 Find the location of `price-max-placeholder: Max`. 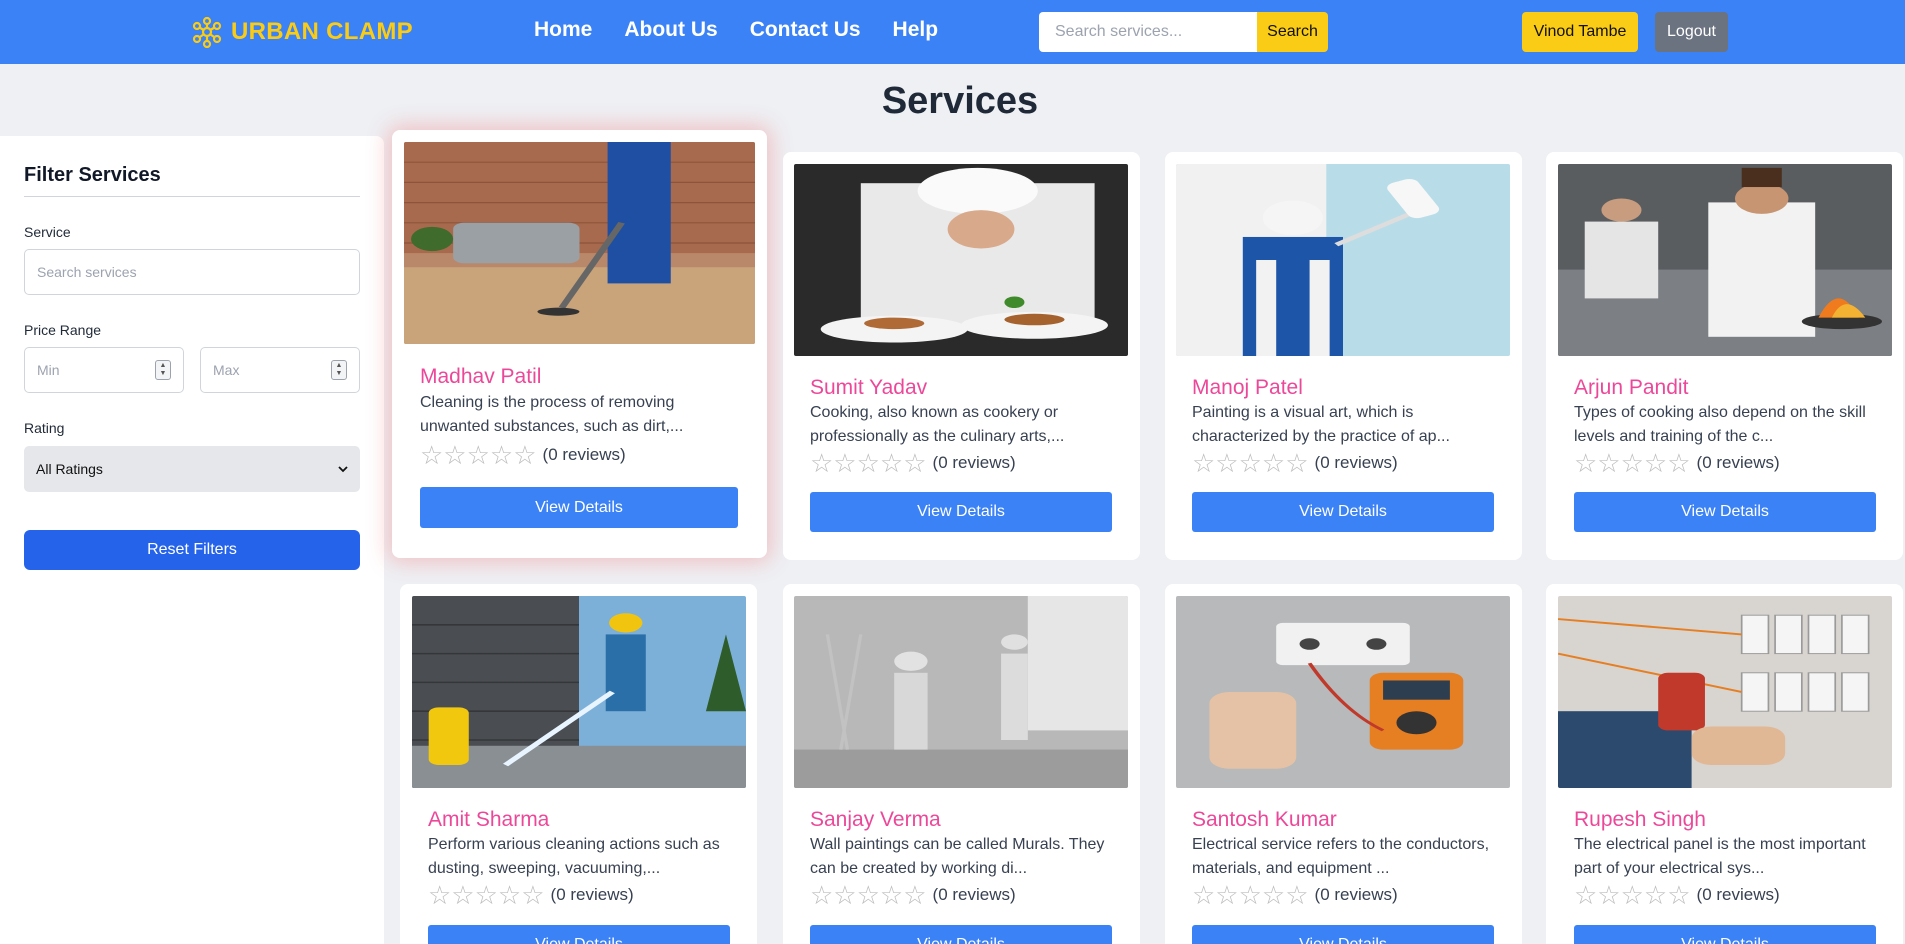

price-max-placeholder: Max is located at coordinates (226, 370).